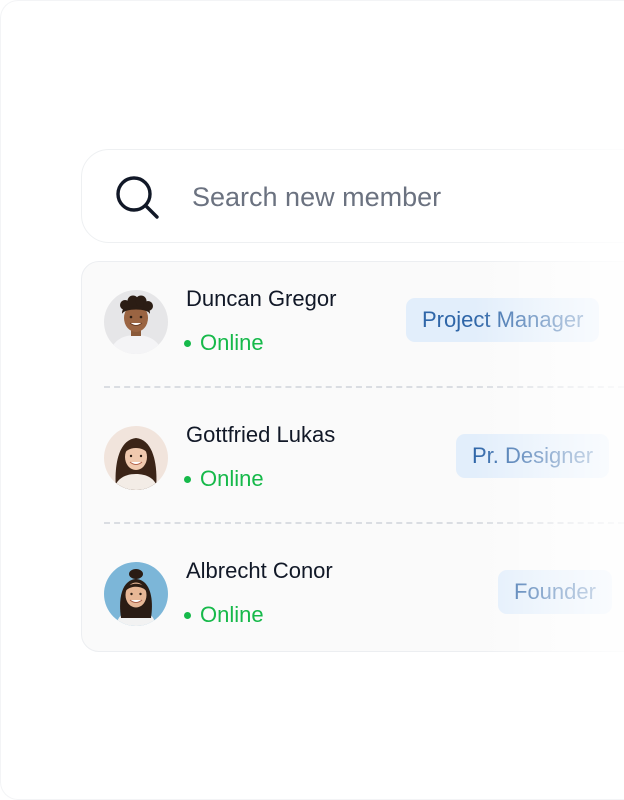  I want to click on role-badge: Pr. Designer, so click(533, 456).